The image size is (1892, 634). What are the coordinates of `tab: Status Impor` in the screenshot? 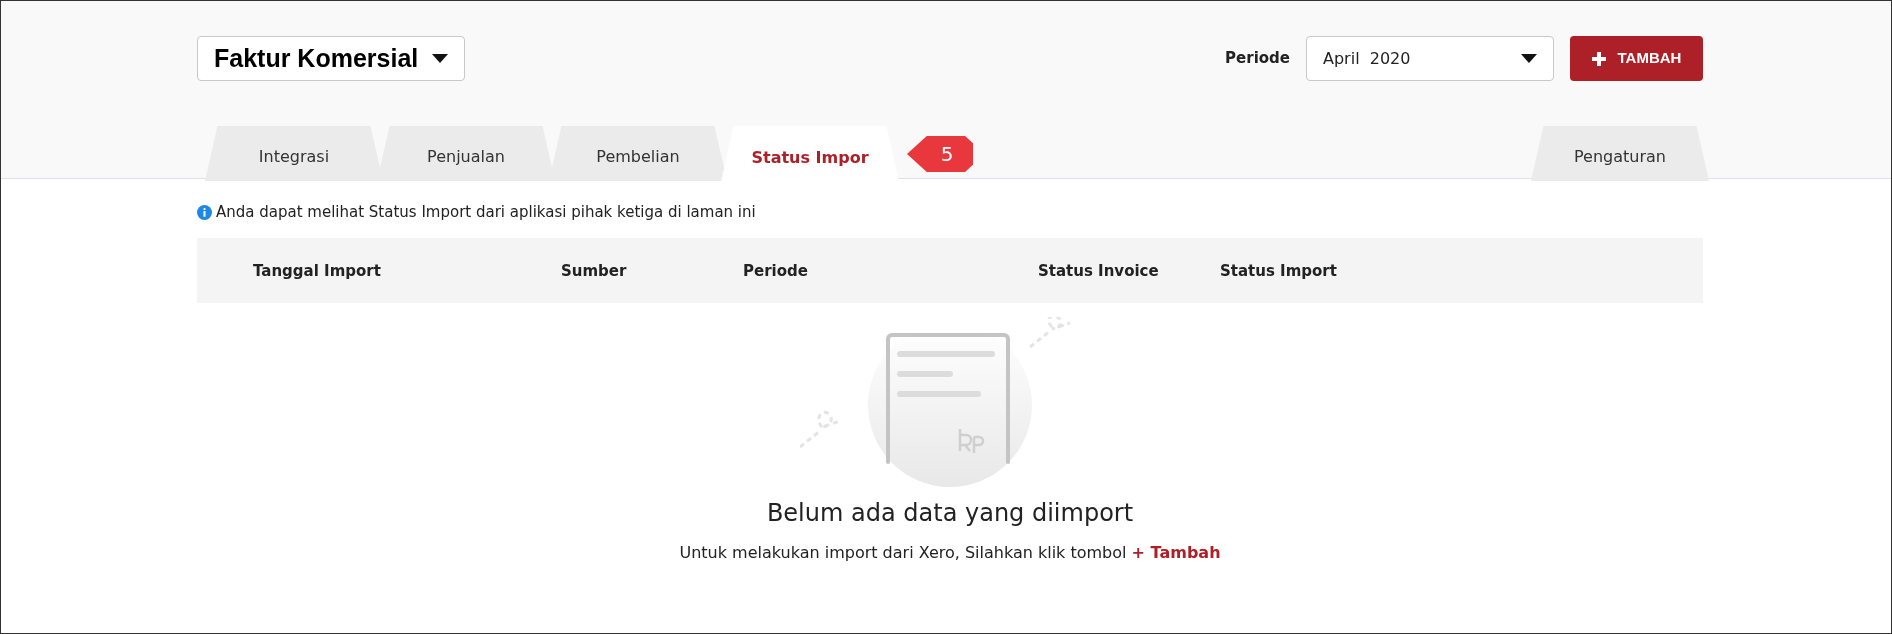 It's located at (810, 154).